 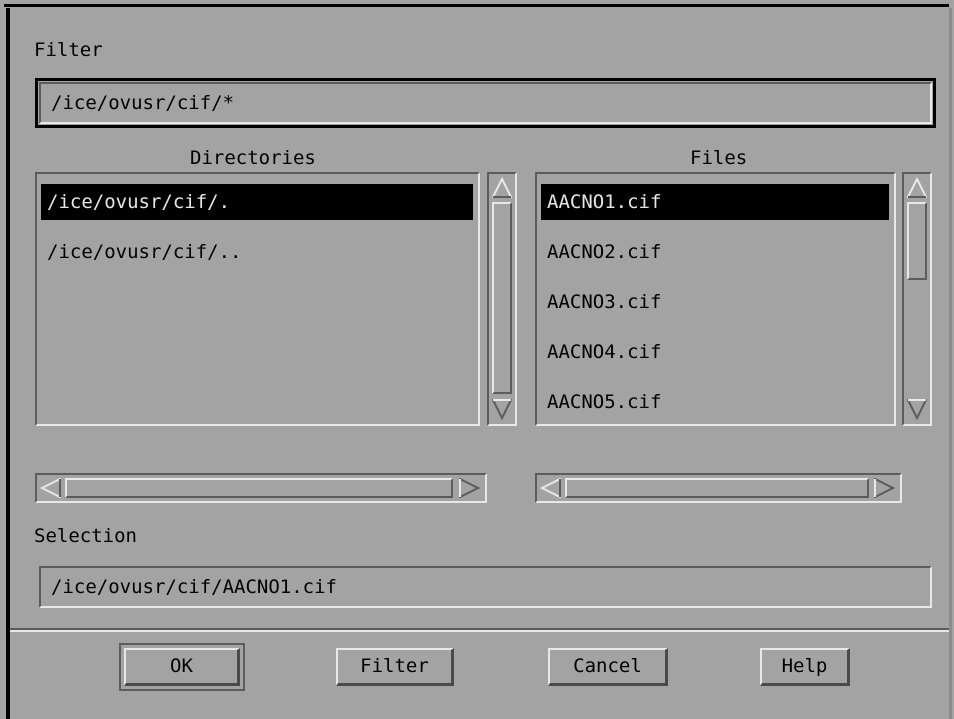 I want to click on directories-scroll-thumb, so click(x=502, y=298).